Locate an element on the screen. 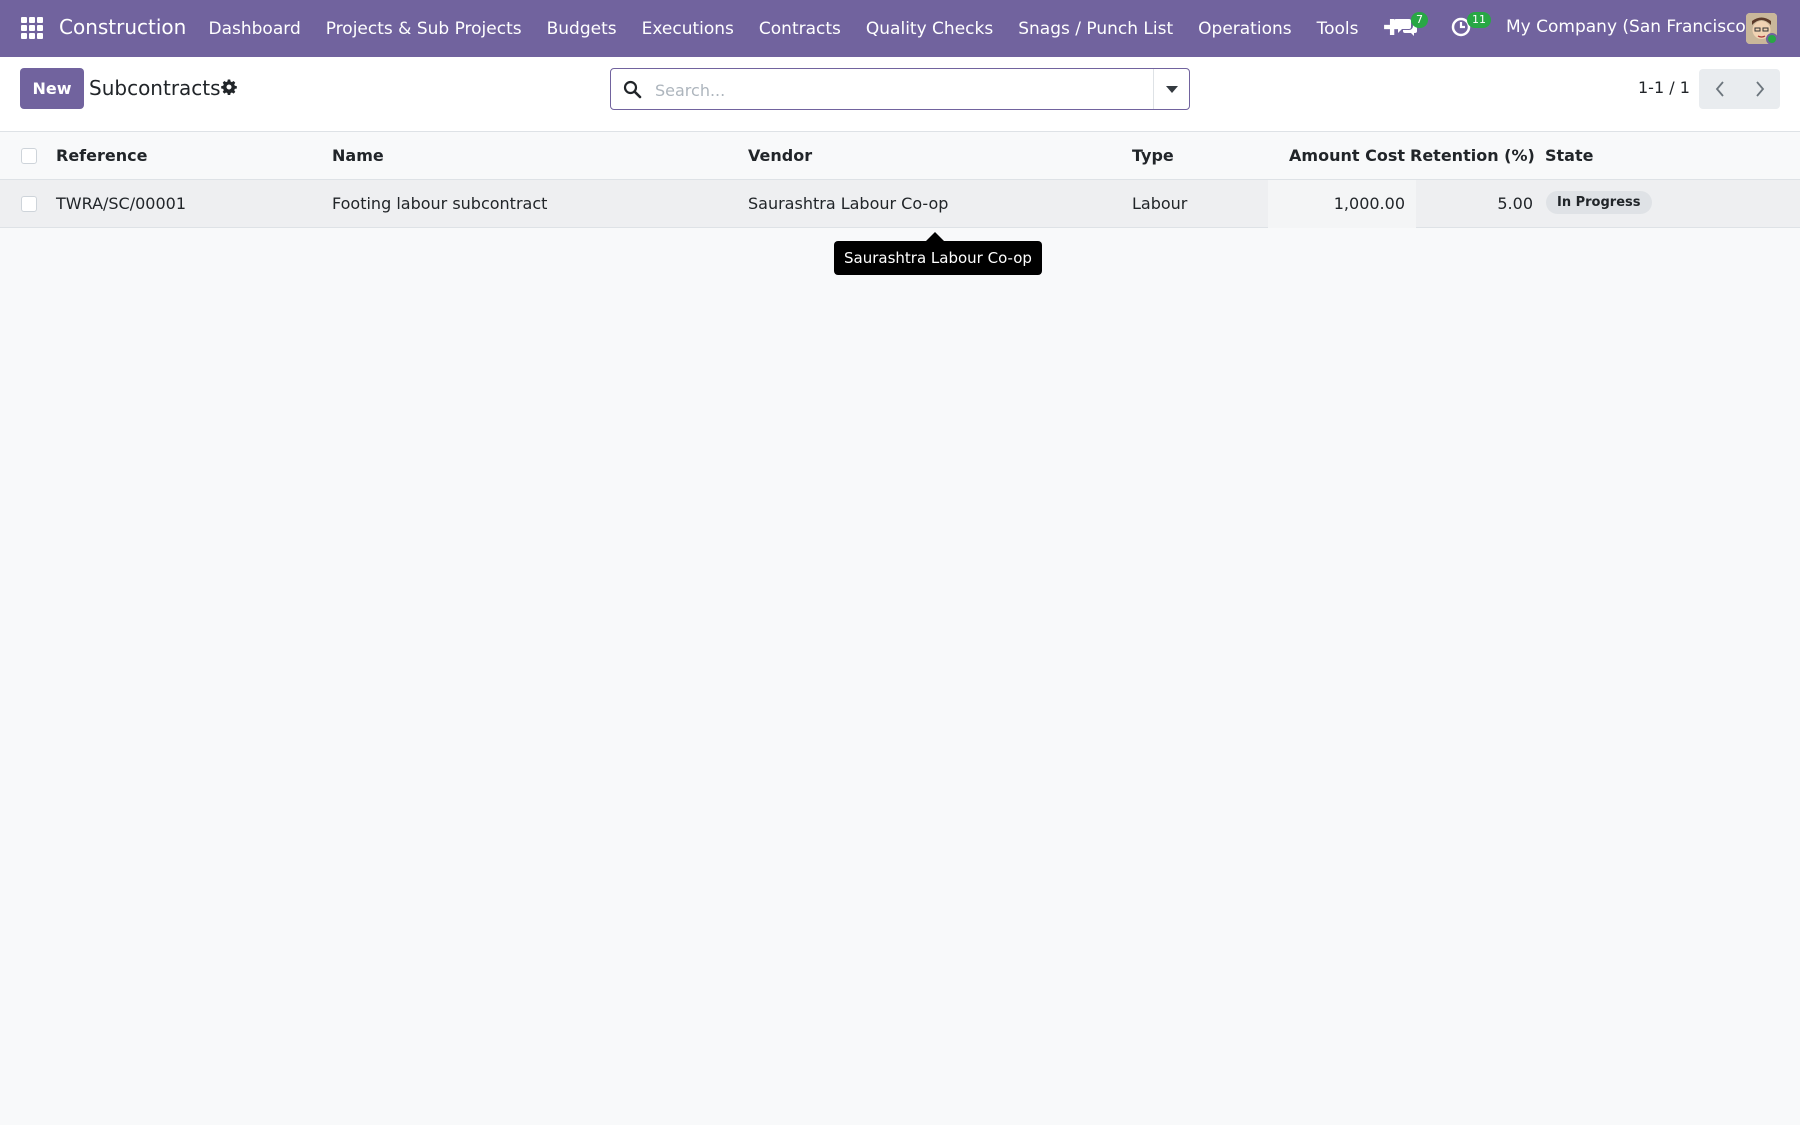 This screenshot has width=1800, height=1125. pager-next-button is located at coordinates (1760, 89).